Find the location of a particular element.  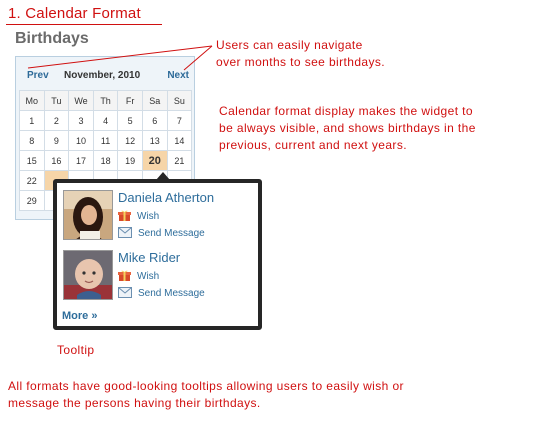

arrow-to-next is located at coordinates (198, 58).